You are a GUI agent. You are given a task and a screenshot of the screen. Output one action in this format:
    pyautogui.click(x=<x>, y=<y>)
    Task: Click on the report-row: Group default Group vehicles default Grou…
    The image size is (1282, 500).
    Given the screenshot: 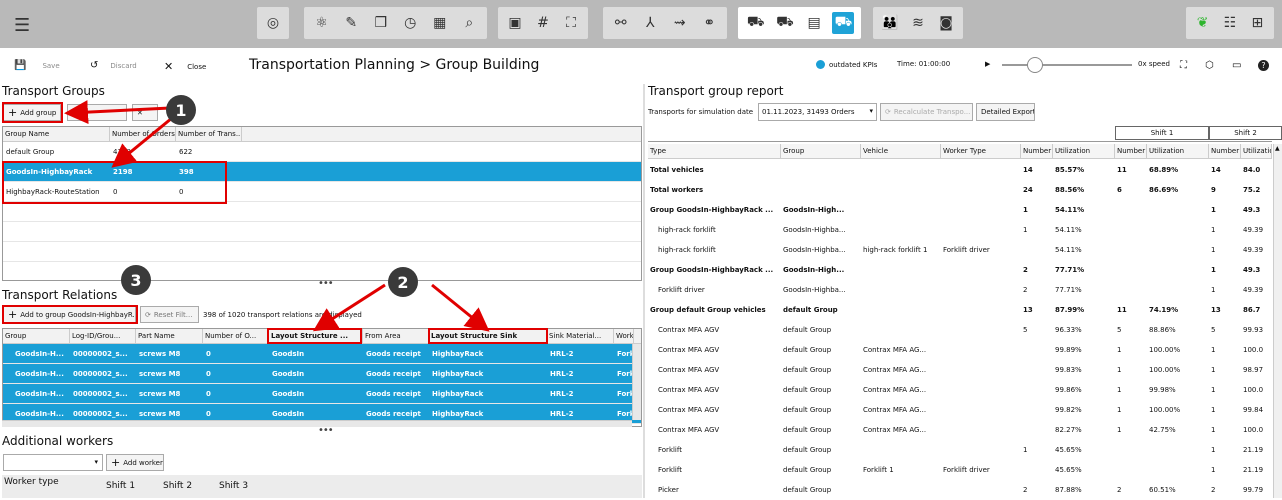 What is the action you would take?
    pyautogui.click(x=964, y=310)
    